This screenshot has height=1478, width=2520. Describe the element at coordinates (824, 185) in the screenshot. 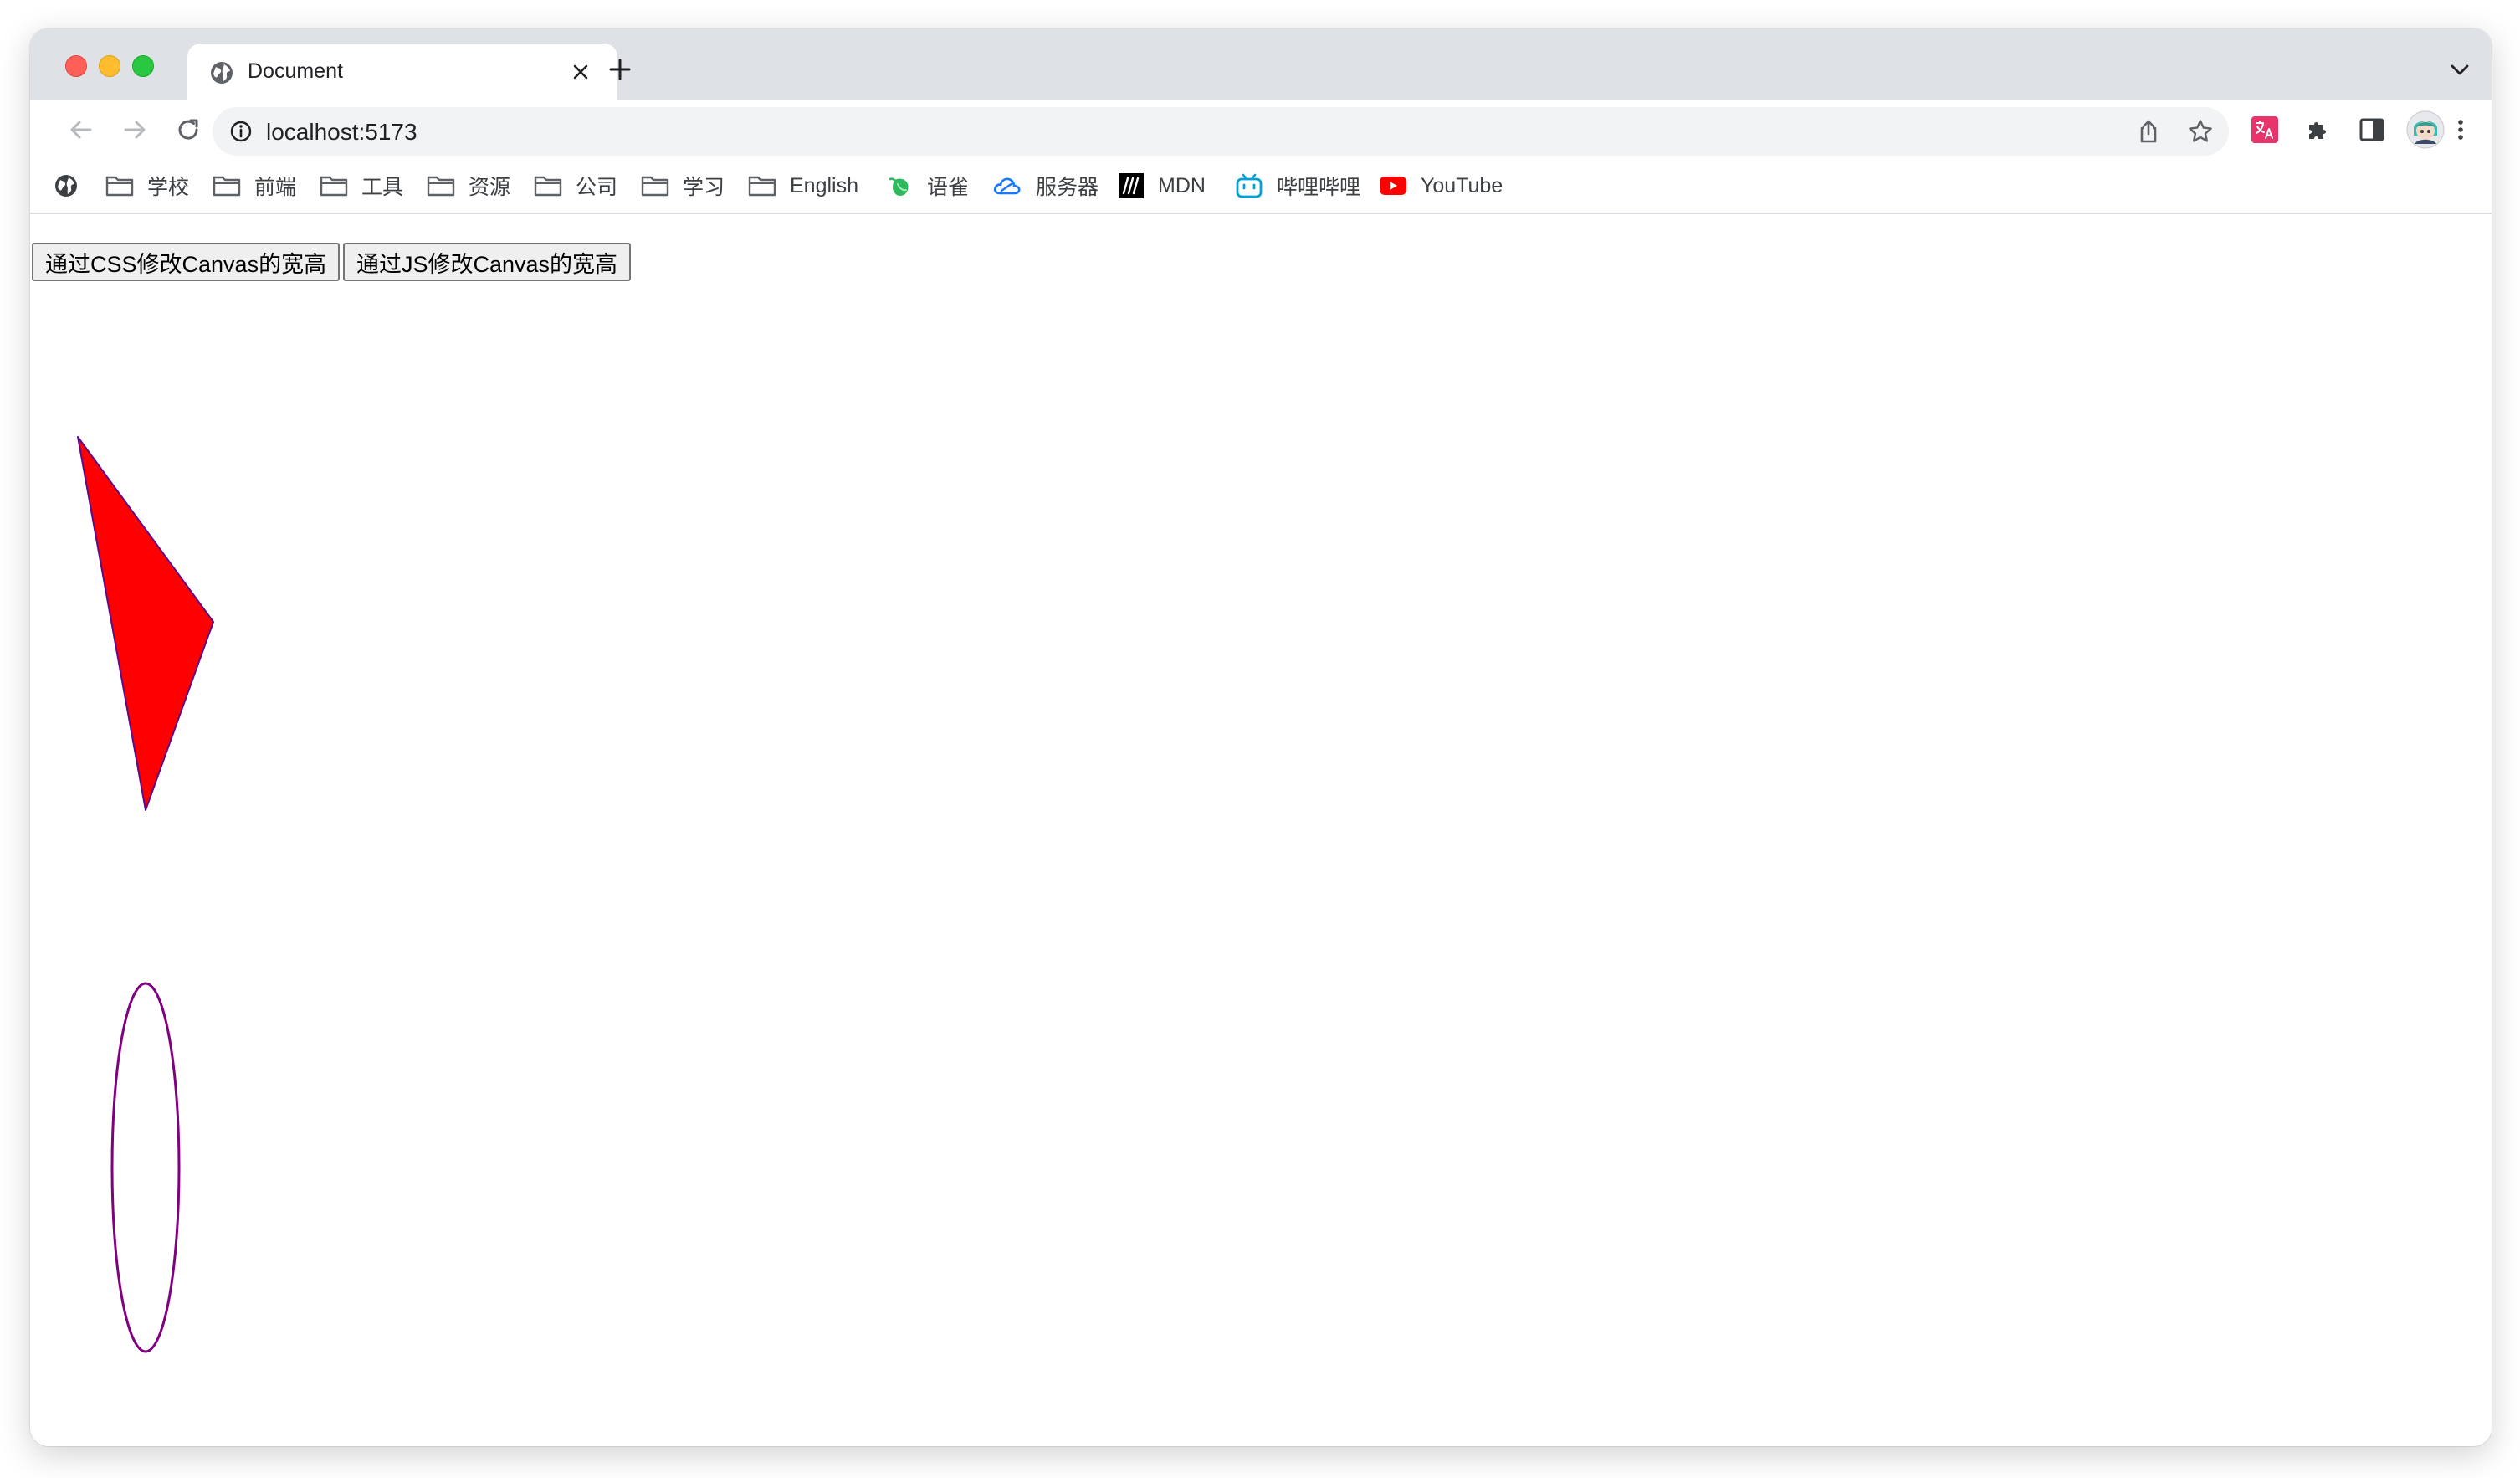

I see `bookmark-label: English` at that location.